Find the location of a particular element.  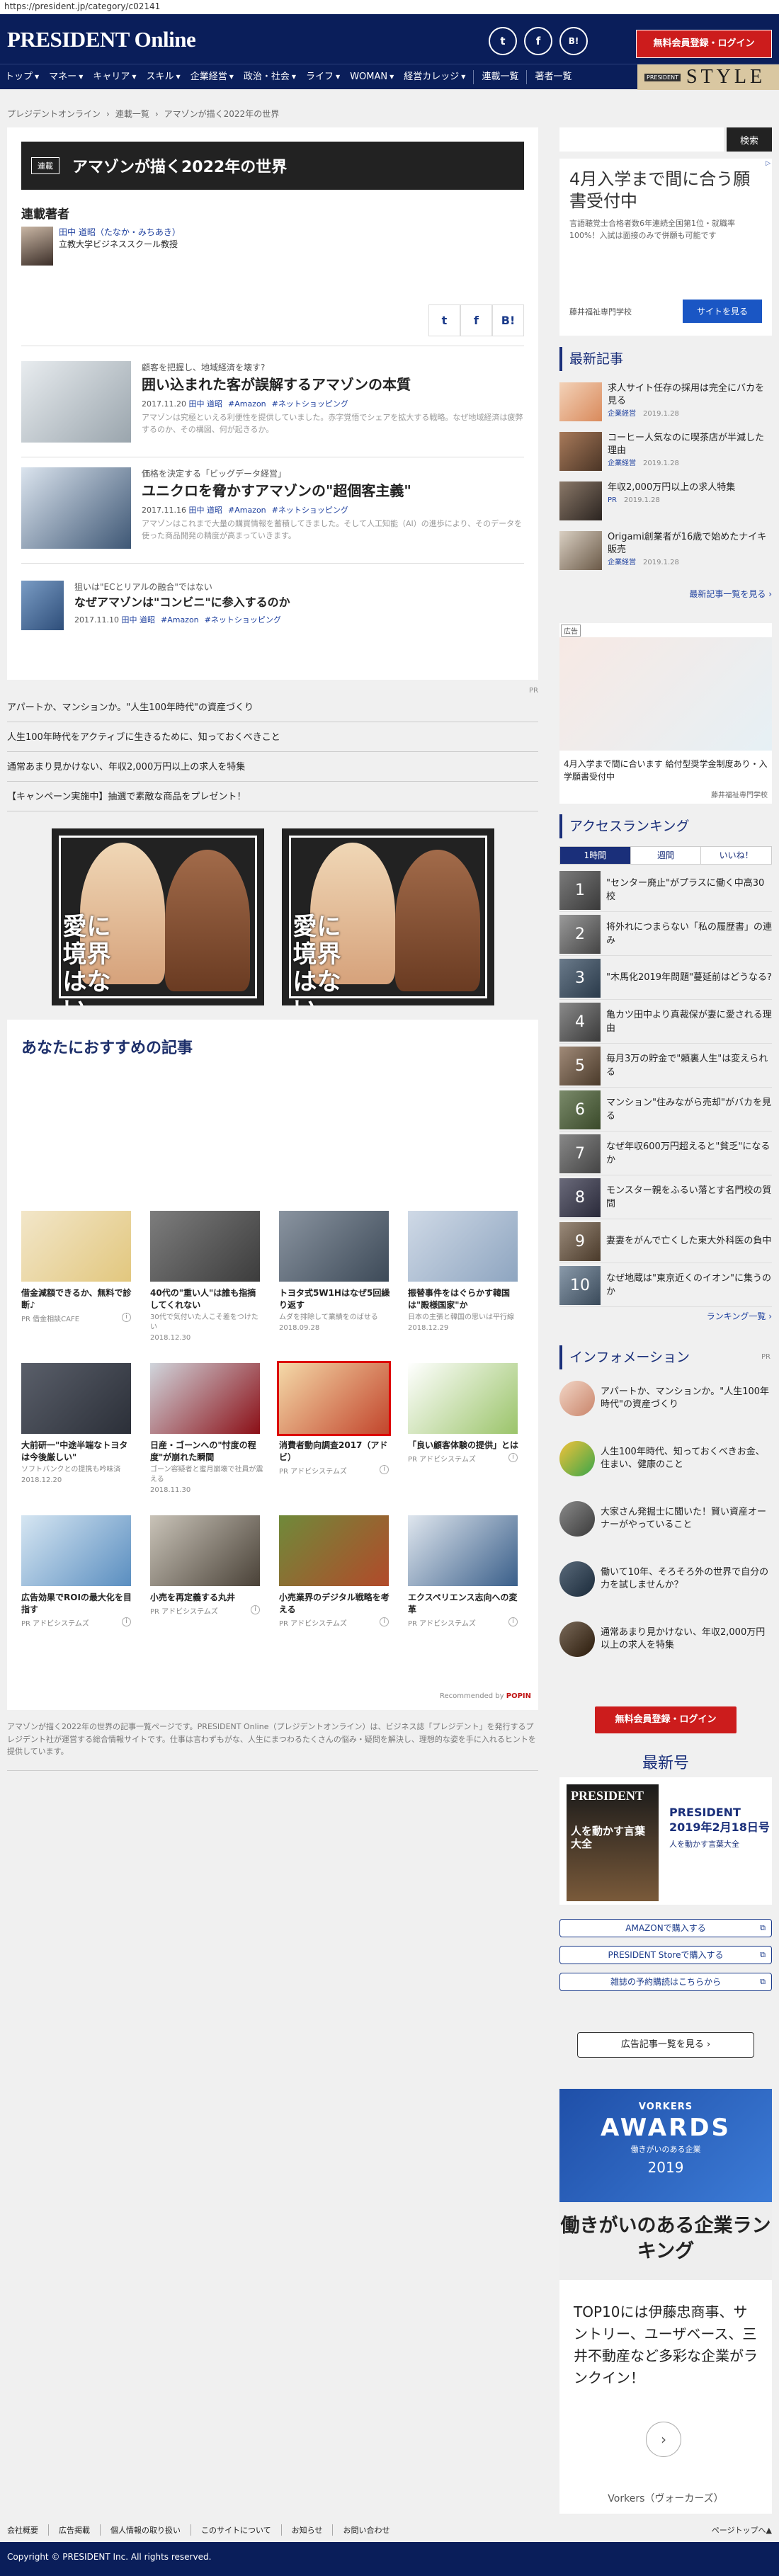

ranking-item: 7 なぜ年収600万円超えると"貧乏"になるか is located at coordinates (665, 1154).